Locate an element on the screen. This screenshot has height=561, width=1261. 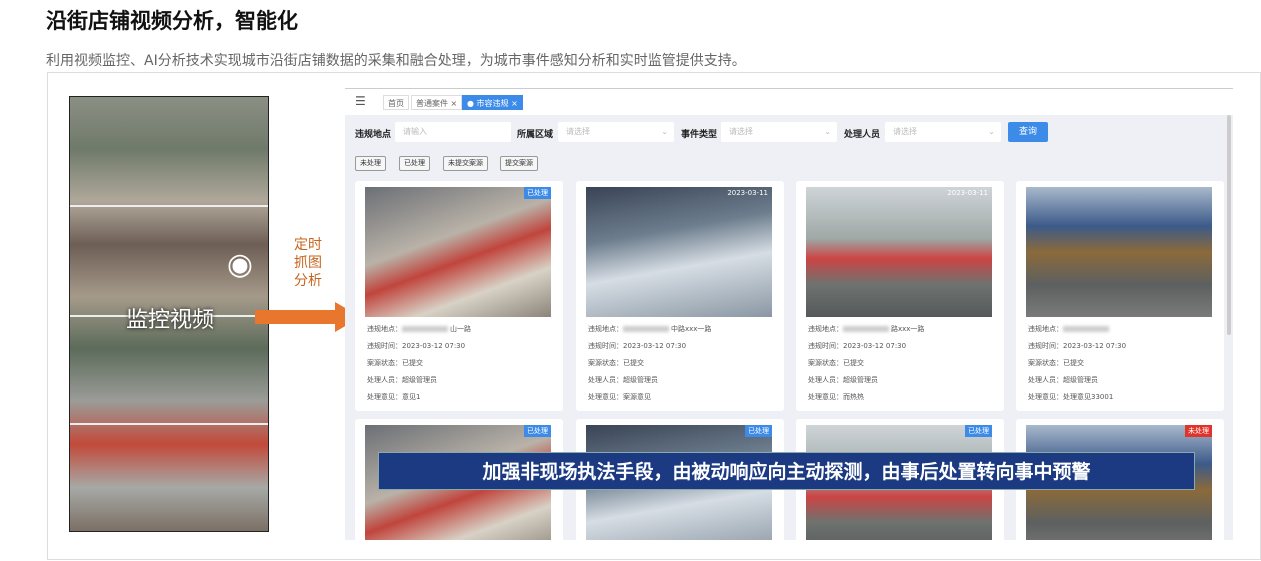
card-field-location: 违规地点： 中路xxx一路 is located at coordinates (649, 329).